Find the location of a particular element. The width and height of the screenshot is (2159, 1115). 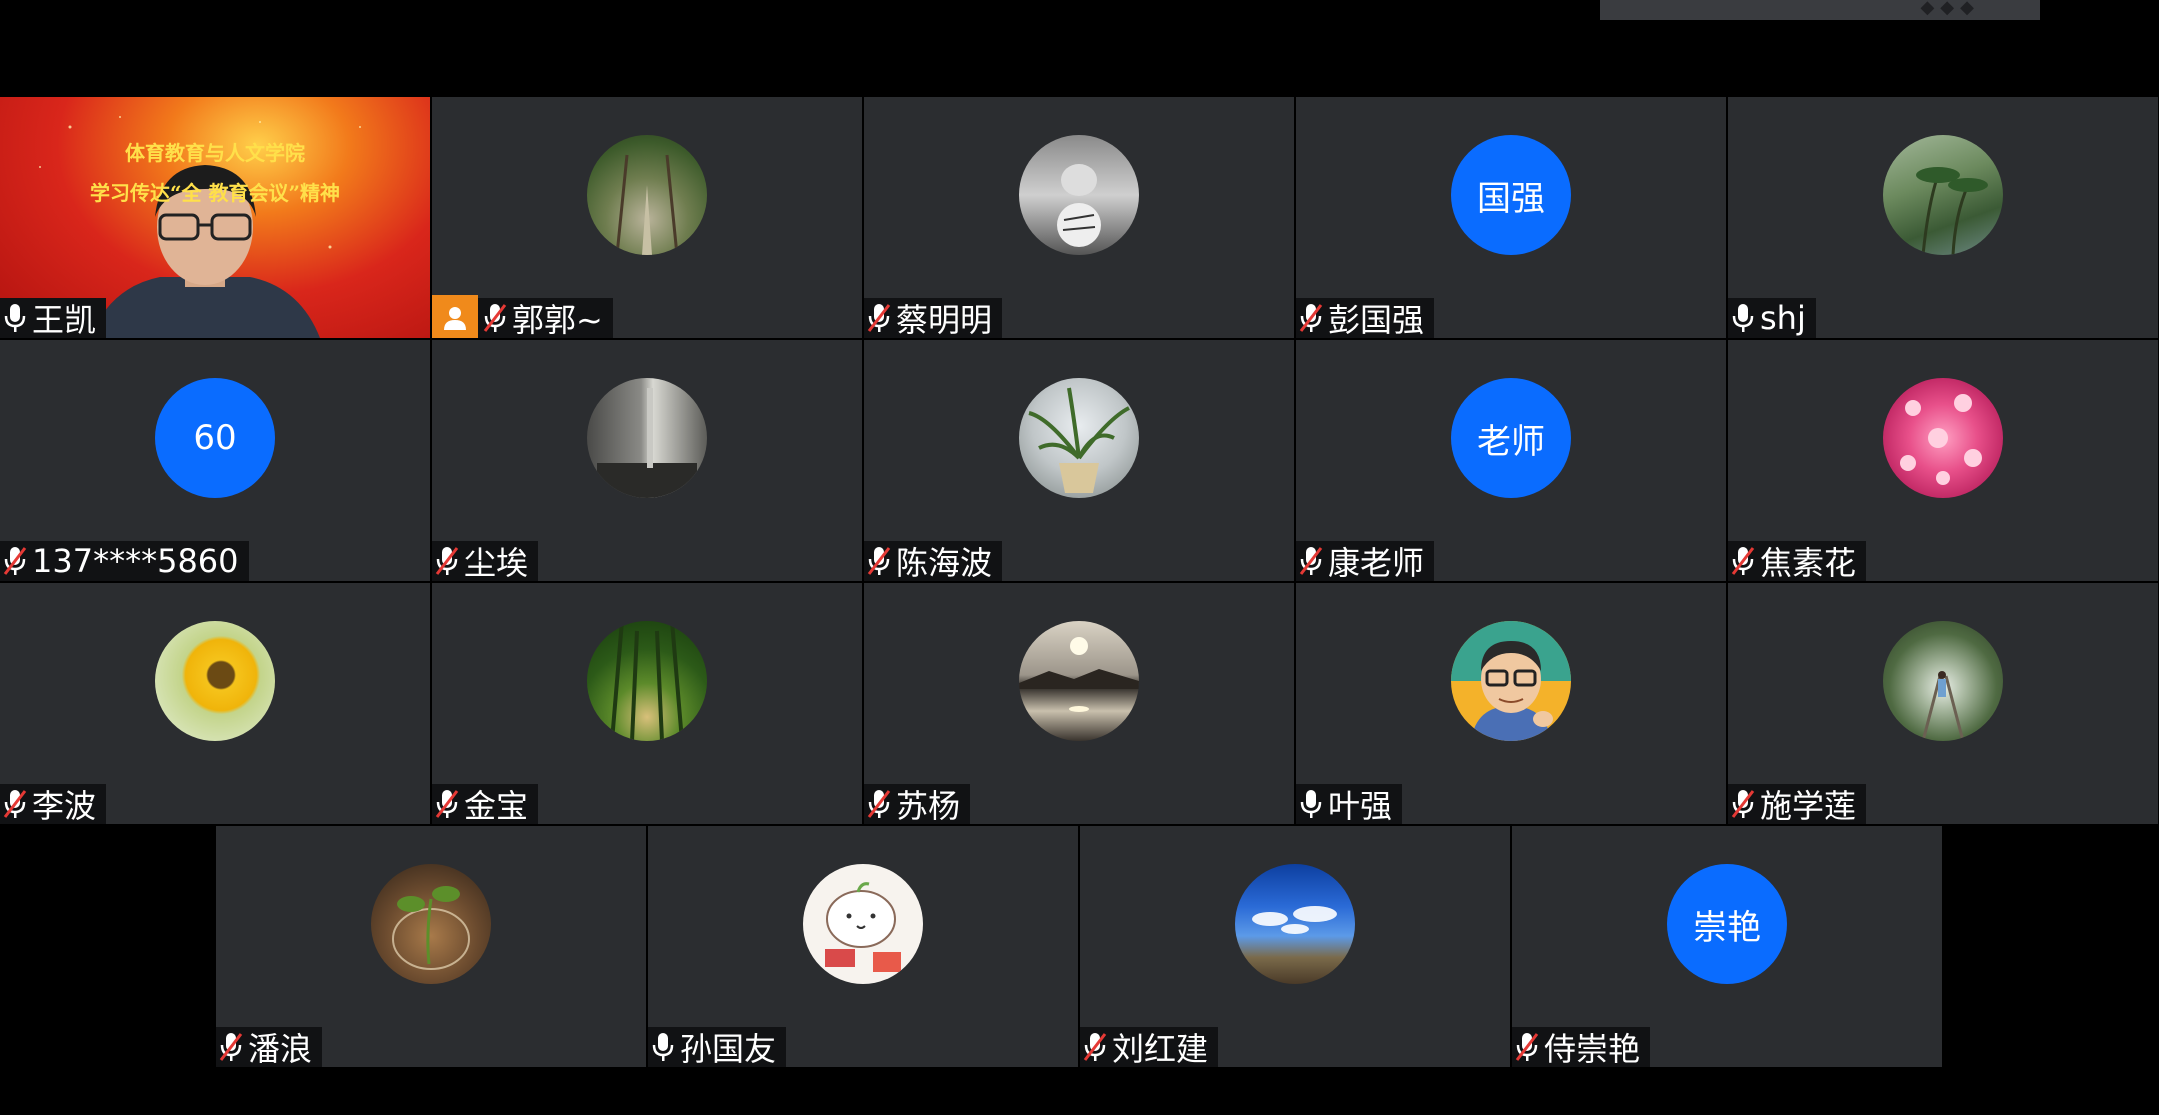

participant-tile: 尘埃 is located at coordinates (647, 460).